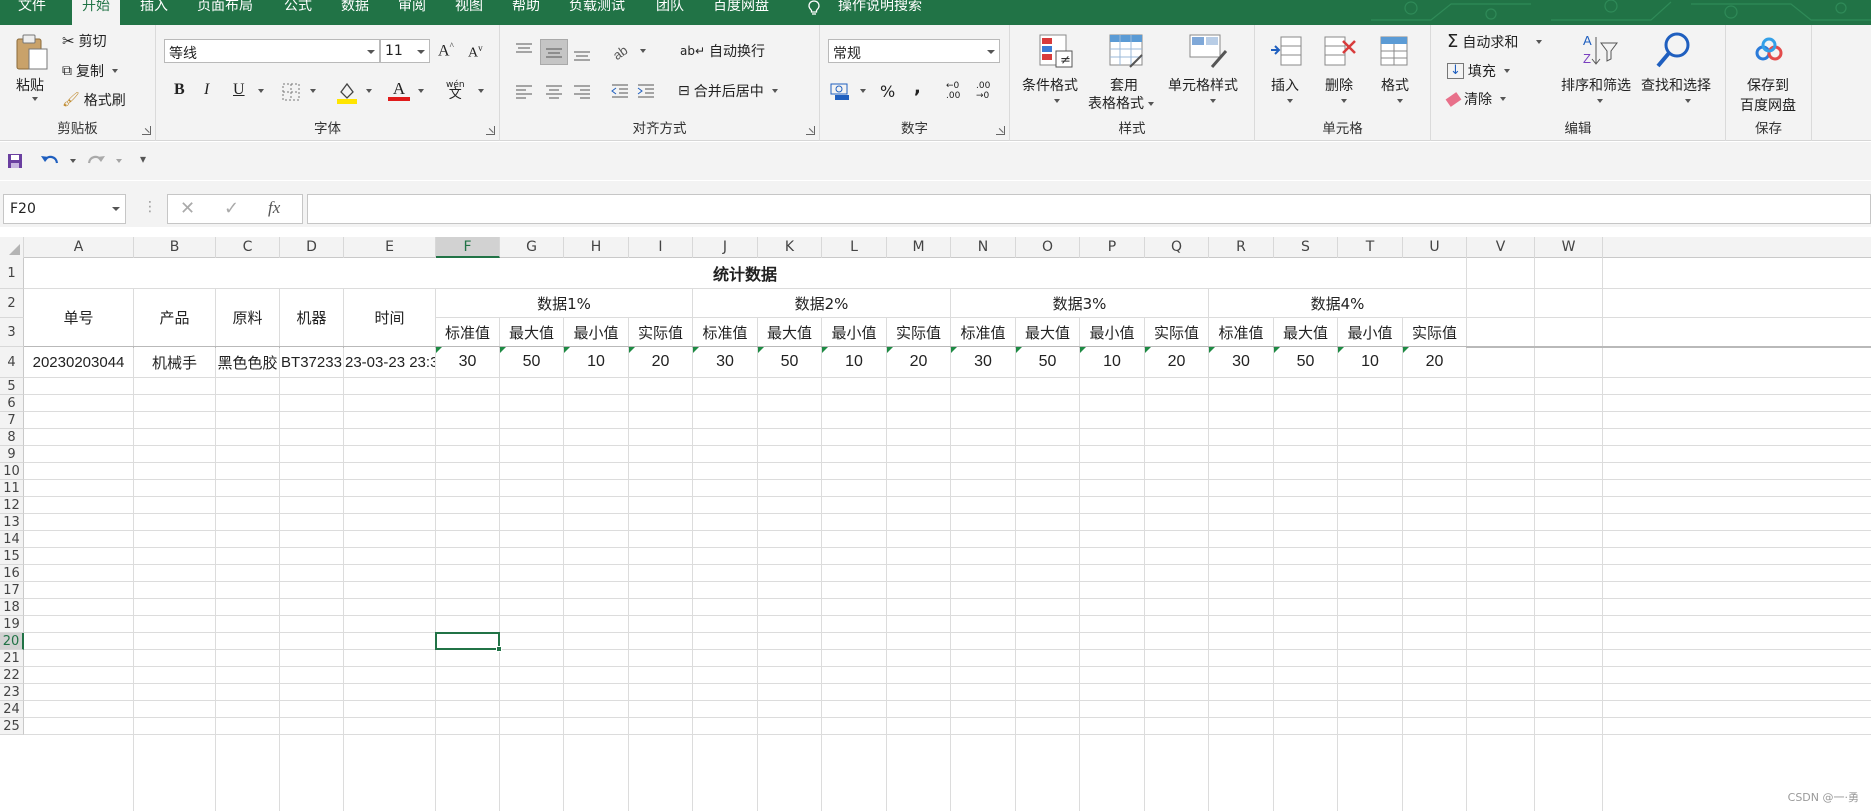  Describe the element at coordinates (468, 247) in the screenshot. I see `column-header-F: F` at that location.